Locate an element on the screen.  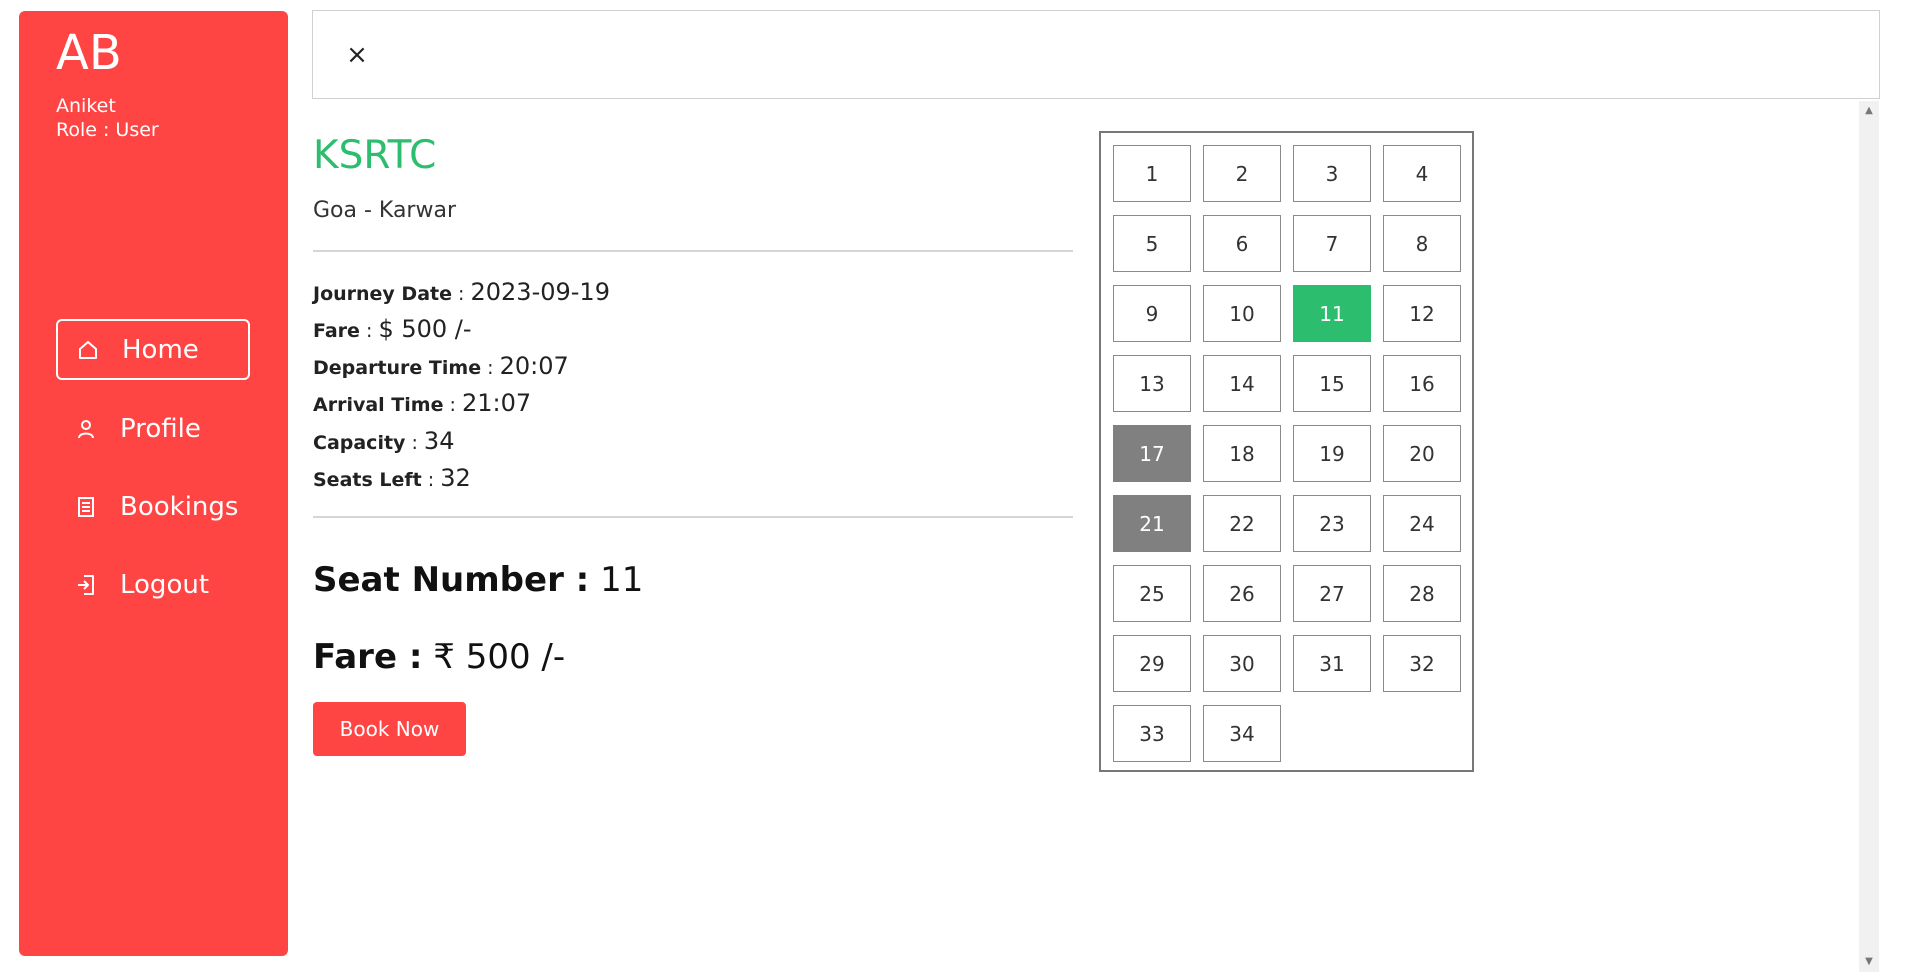
sidebar-item-logout: Logout is located at coordinates (153, 584).